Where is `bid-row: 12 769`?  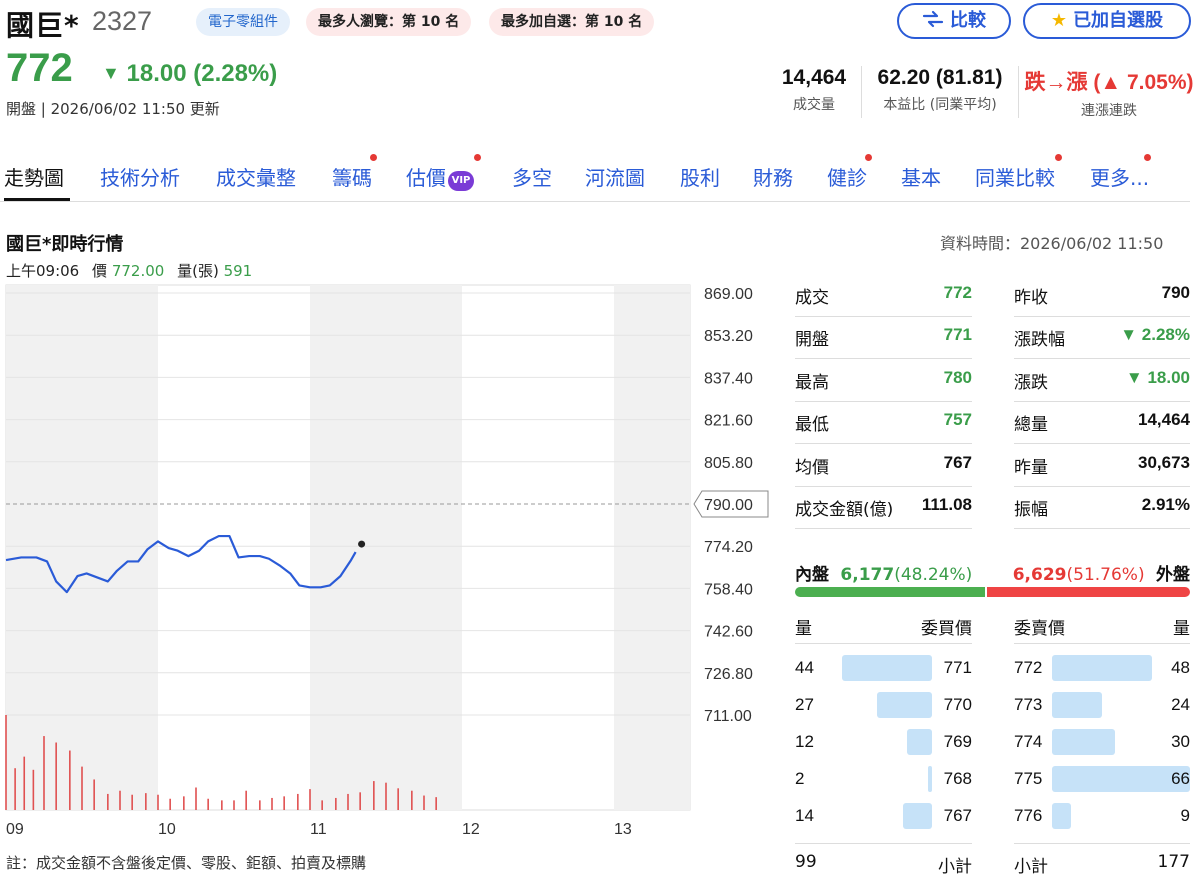
bid-row: 12 769 is located at coordinates (883, 743).